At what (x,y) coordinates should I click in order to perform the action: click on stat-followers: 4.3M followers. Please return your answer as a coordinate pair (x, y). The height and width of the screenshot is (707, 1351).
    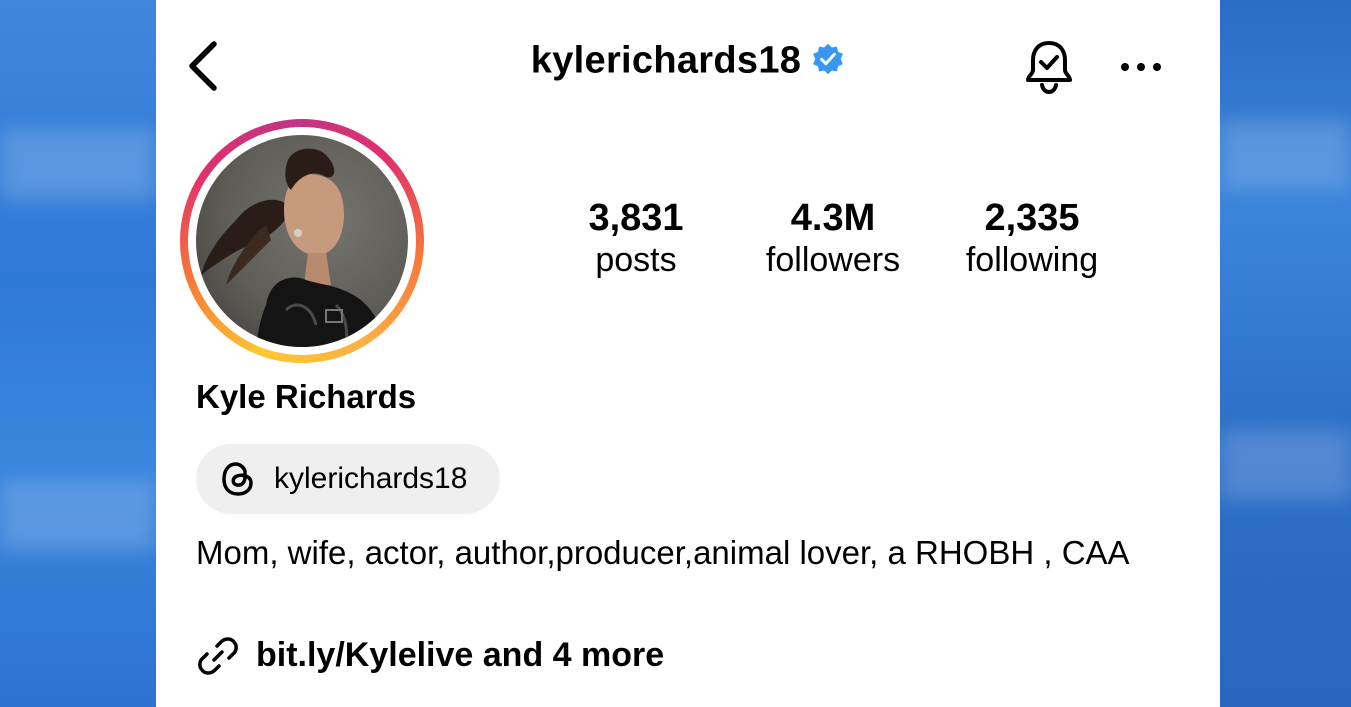
    Looking at the image, I should click on (833, 238).